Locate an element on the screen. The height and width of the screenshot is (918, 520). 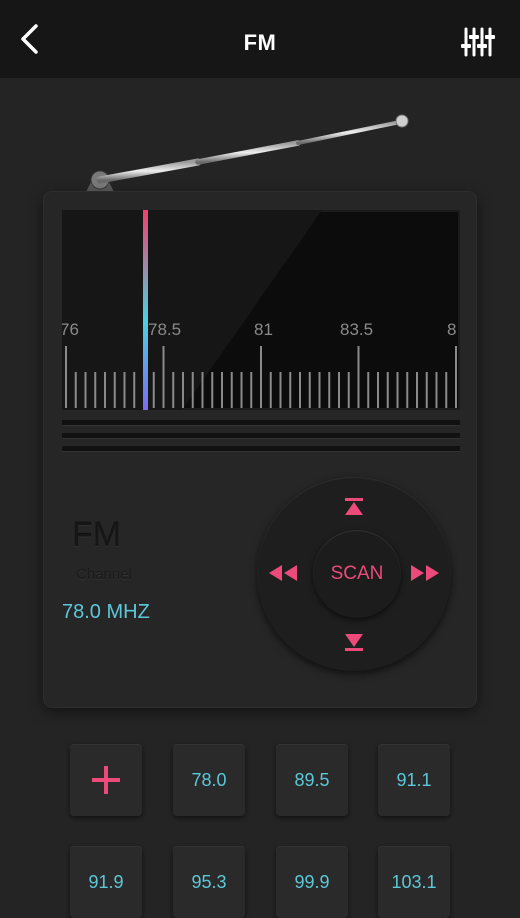
preset-button: 91.9 is located at coordinates (106, 882).